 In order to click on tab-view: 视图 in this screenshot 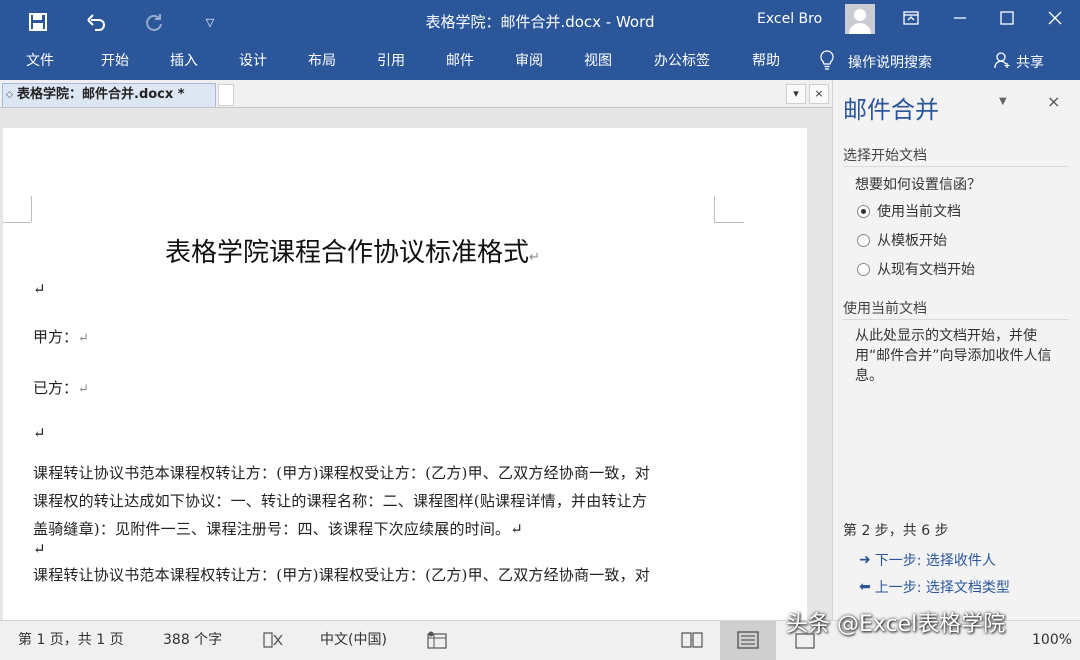, I will do `click(598, 62)`.